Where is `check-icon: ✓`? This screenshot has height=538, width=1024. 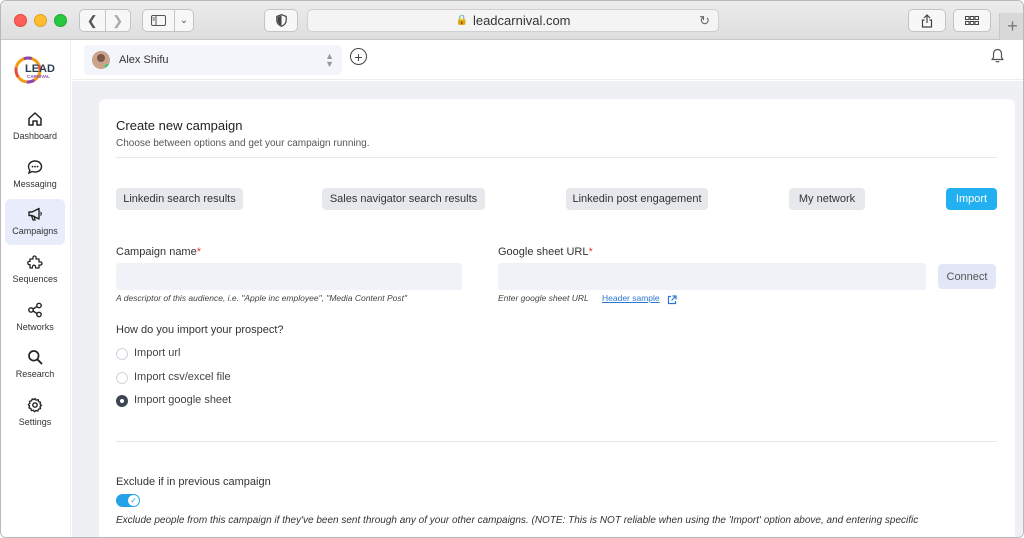 check-icon: ✓ is located at coordinates (133, 500).